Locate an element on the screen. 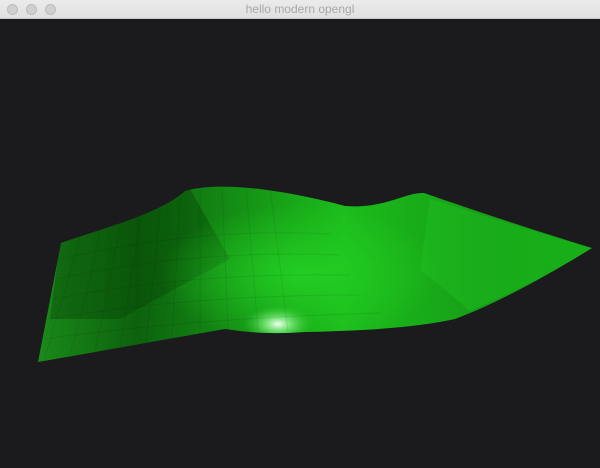  title-bar: hello modern opengl is located at coordinates (300, 9).